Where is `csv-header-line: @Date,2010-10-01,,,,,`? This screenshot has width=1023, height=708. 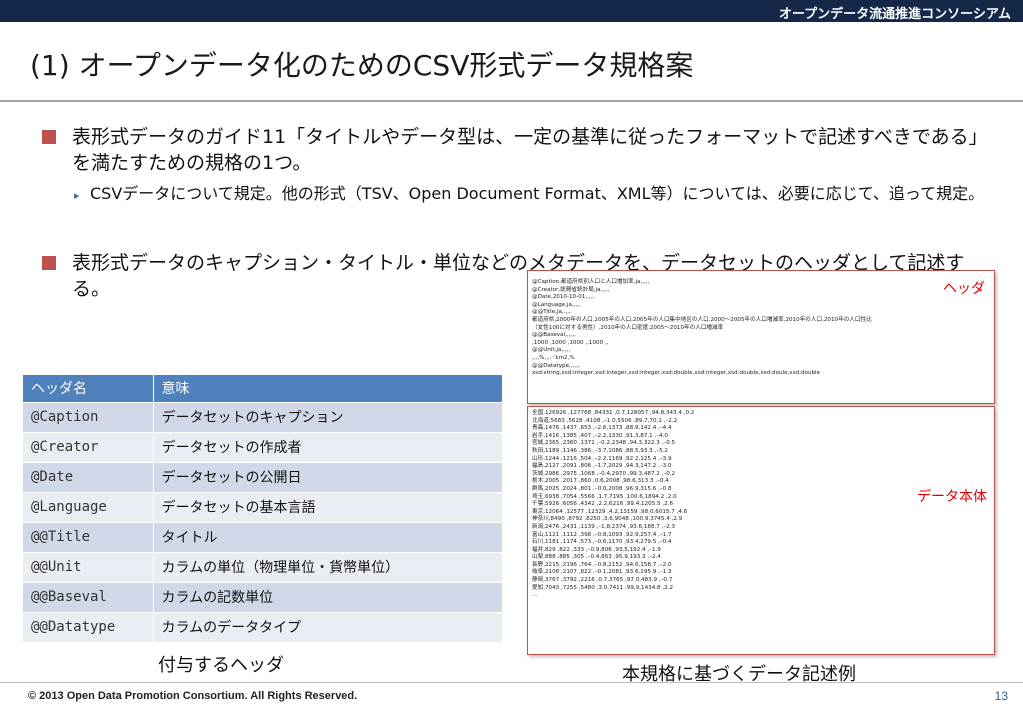
csv-header-line: @Date,2010-10-01,,,,, is located at coordinates (563, 297).